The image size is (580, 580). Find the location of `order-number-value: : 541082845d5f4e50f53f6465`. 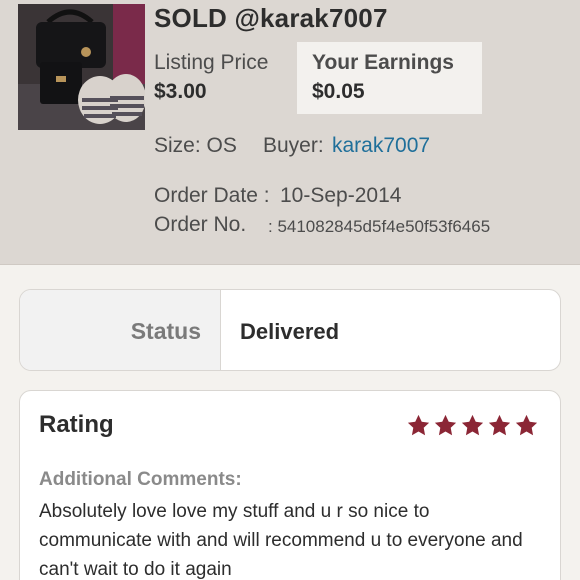

order-number-value: : 541082845d5f4e50f53f6465 is located at coordinates (379, 226).